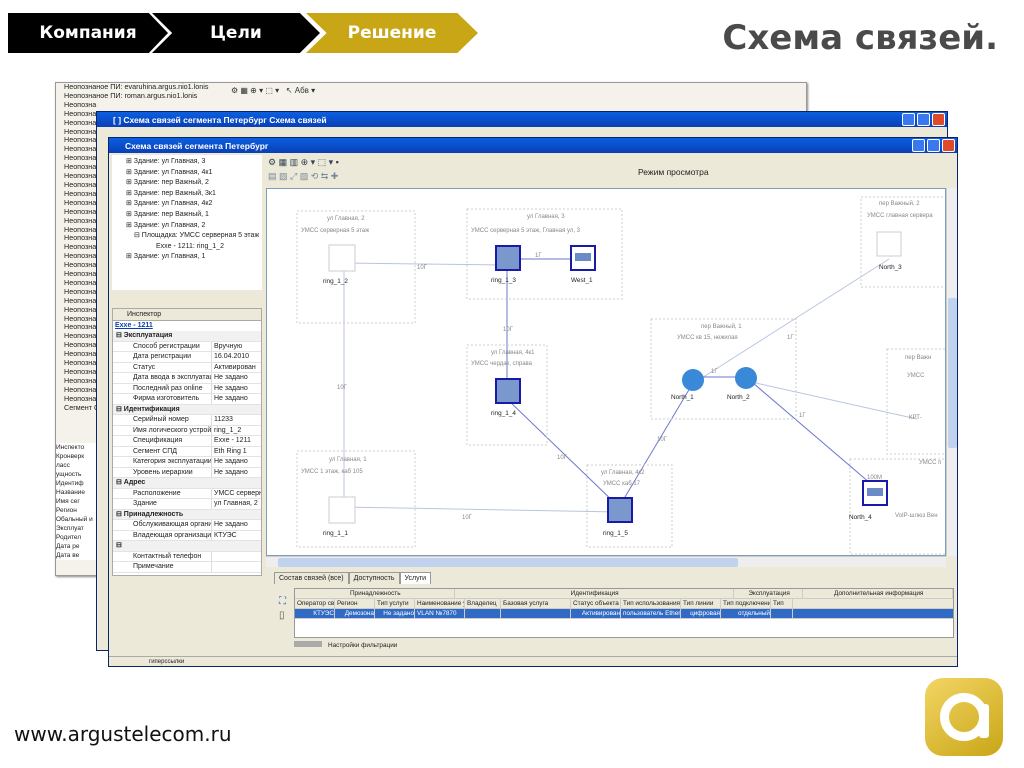 The width and height of the screenshot is (1024, 768). What do you see at coordinates (155, 451) in the screenshot?
I see `property-label: Сегмент СПД` at bounding box center [155, 451].